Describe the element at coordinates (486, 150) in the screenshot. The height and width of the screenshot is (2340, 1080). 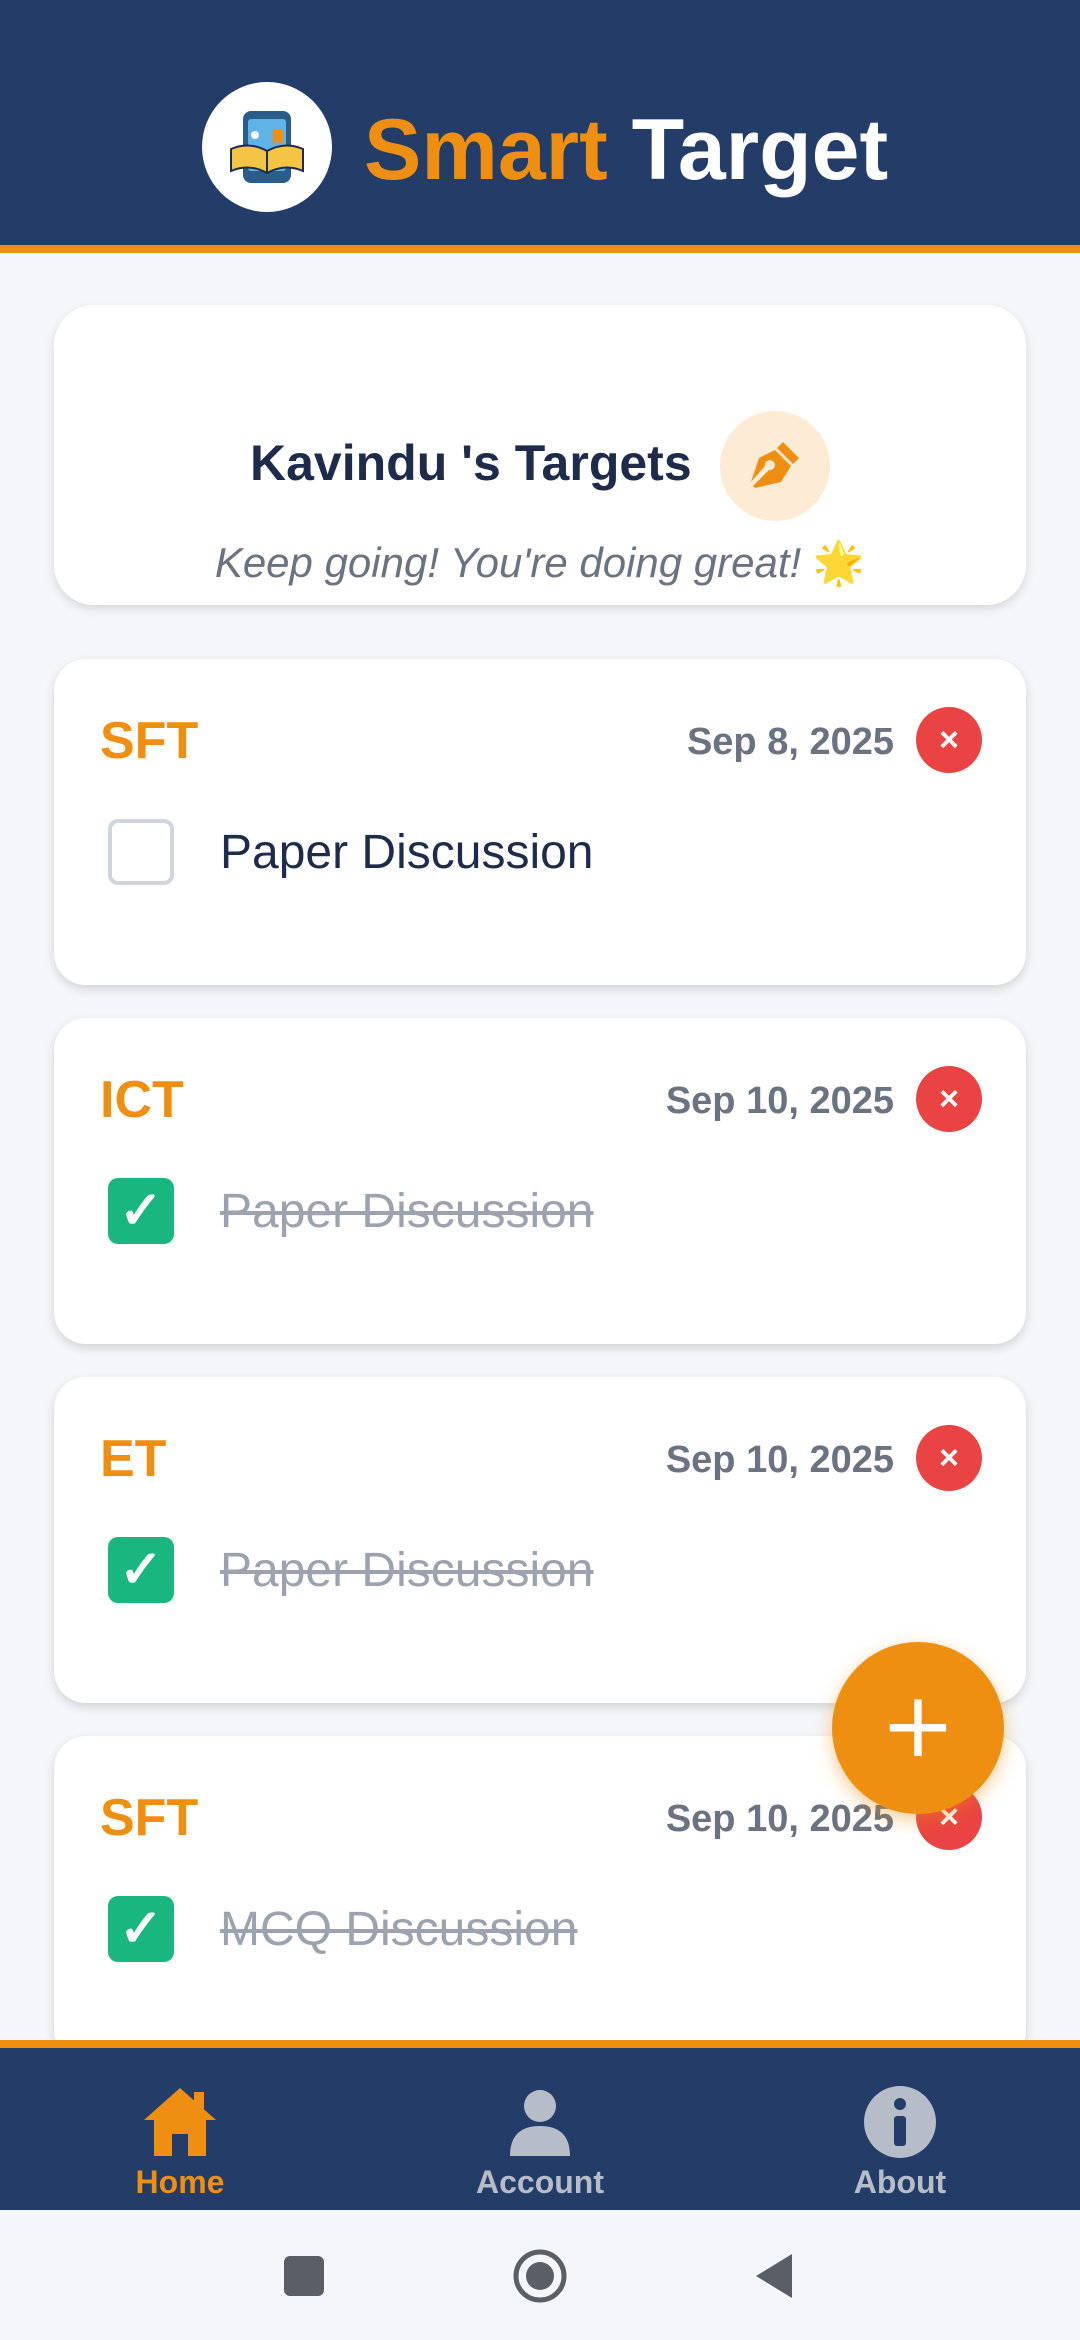
I see `app-title-part1: Smart` at that location.